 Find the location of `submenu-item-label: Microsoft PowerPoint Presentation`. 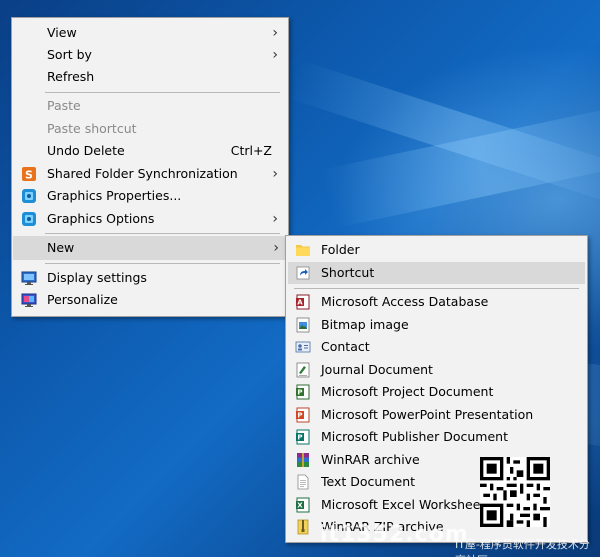

submenu-item-label: Microsoft PowerPoint Presentation is located at coordinates (427, 414).